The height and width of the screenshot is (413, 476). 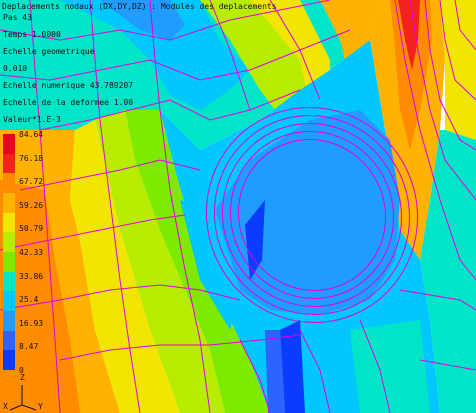 I want to click on legend-value-label: 42.33, so click(x=31, y=252).